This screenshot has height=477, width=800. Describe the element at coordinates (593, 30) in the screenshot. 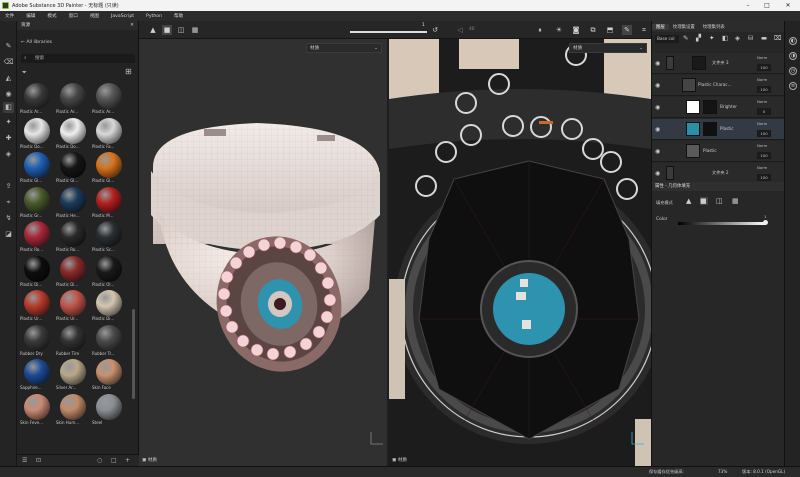

I see `display-settings-icon: ⧉` at that location.